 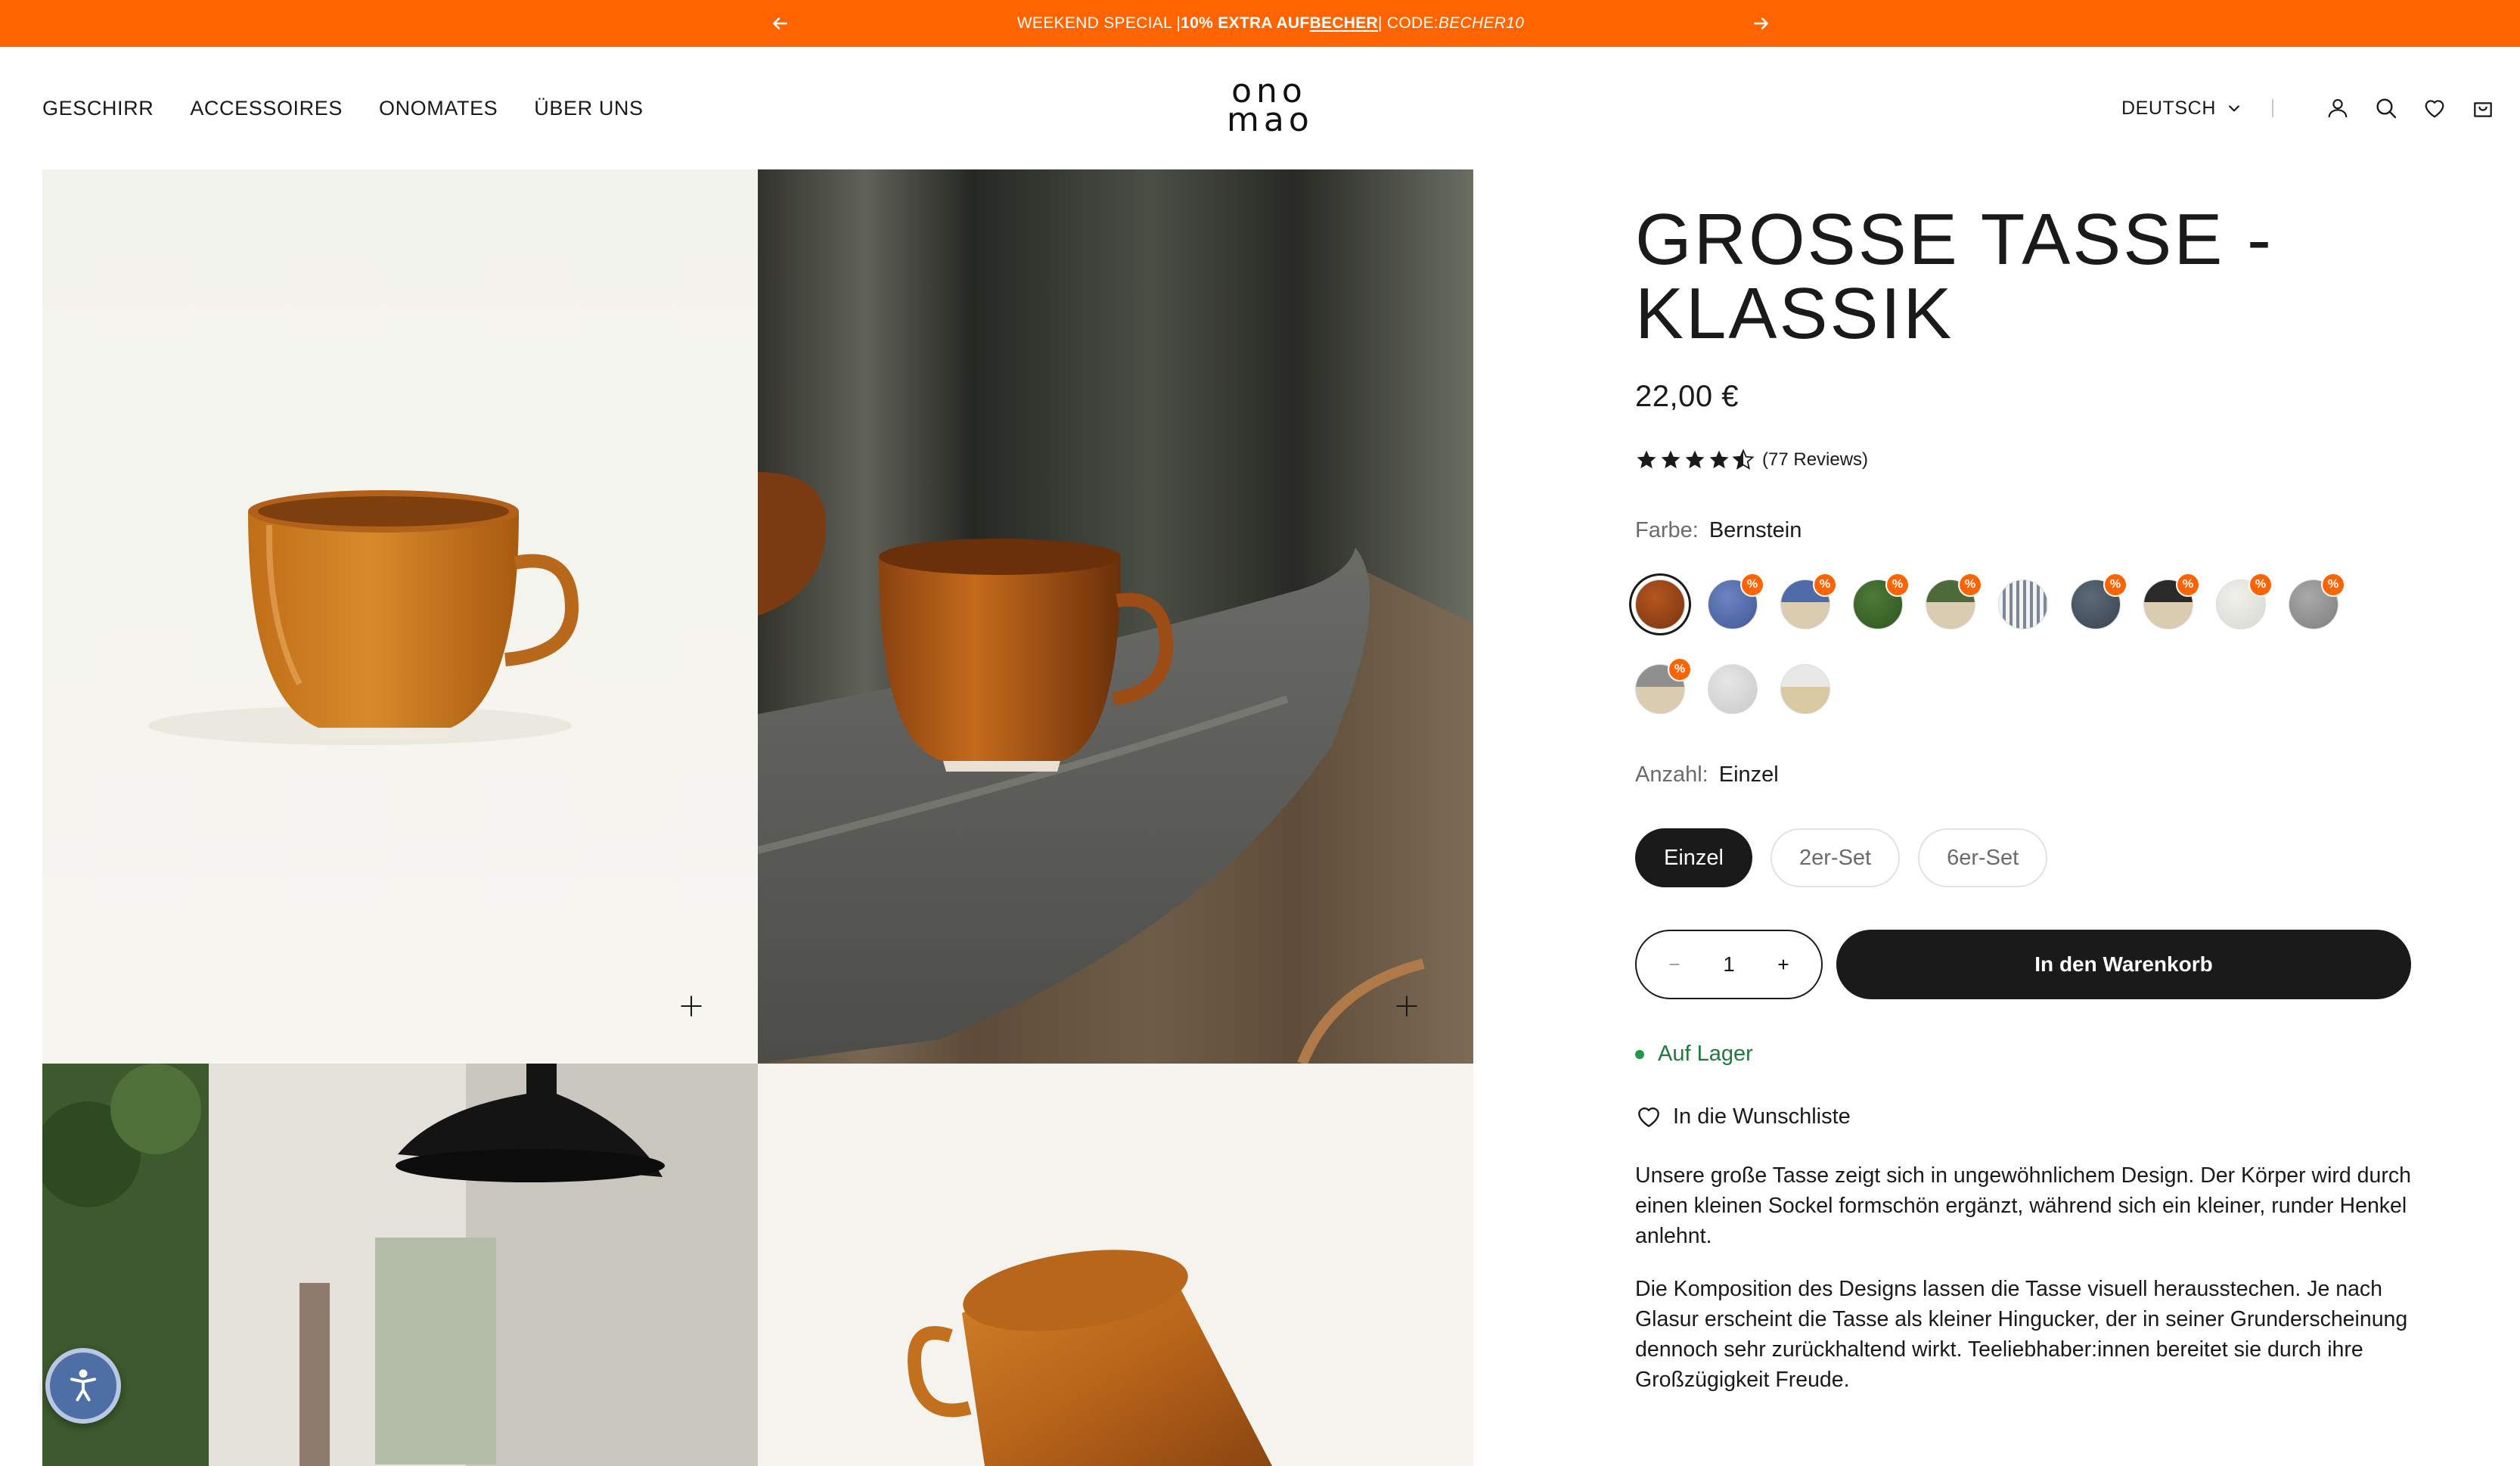 What do you see at coordinates (1639, 1054) in the screenshot?
I see `stock-dot-icon` at bounding box center [1639, 1054].